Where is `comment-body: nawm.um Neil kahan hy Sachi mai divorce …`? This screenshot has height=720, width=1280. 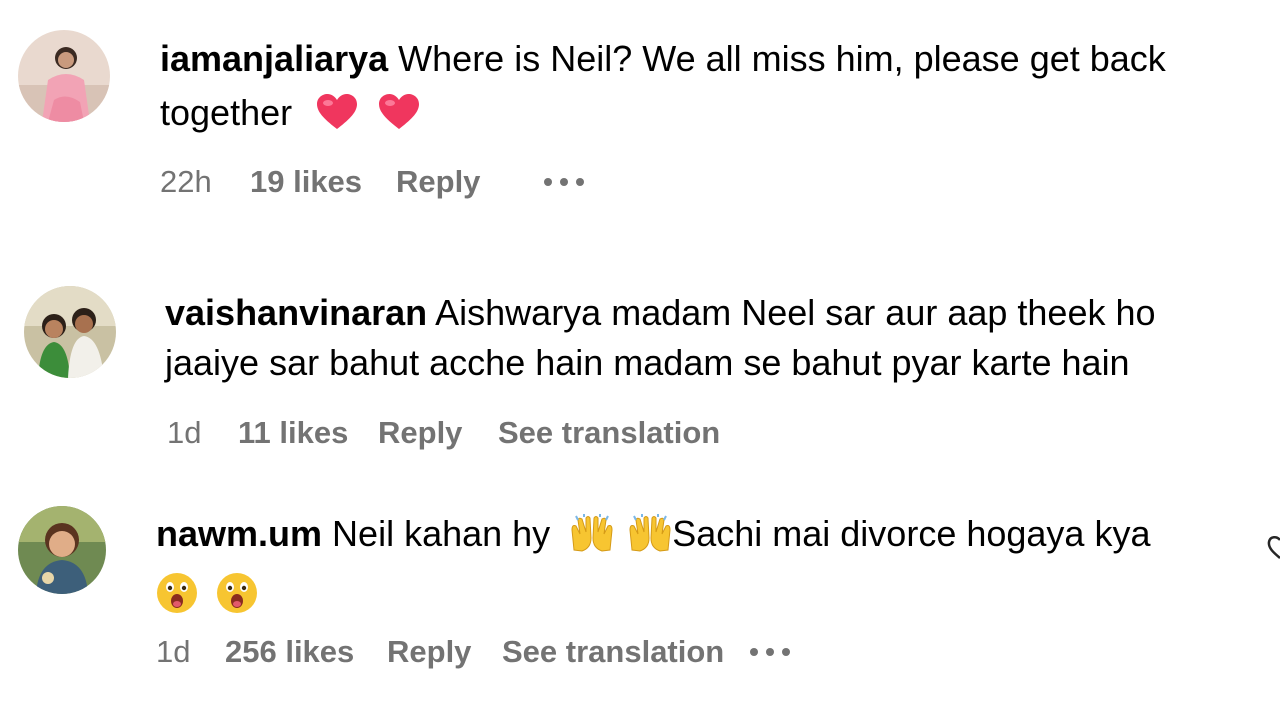
comment-body: nawm.um Neil kahan hy Sachi mai divorce … is located at coordinates (706, 568).